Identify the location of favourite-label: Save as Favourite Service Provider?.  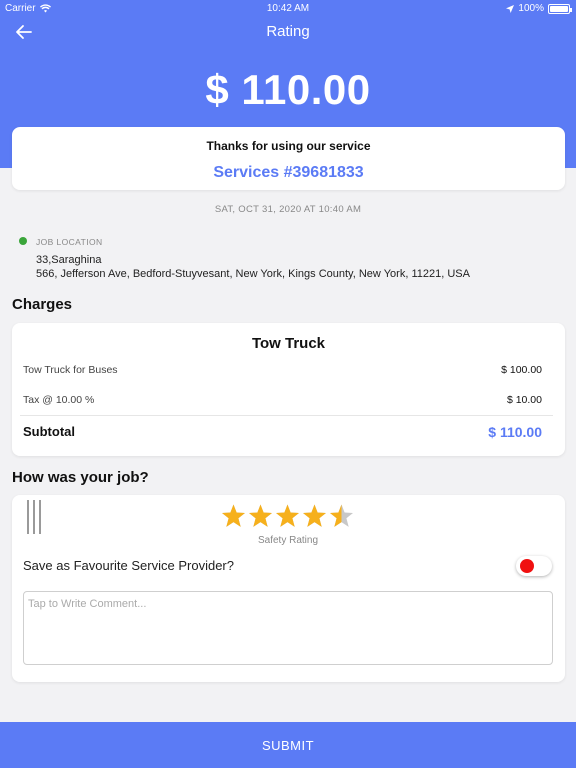
(128, 565).